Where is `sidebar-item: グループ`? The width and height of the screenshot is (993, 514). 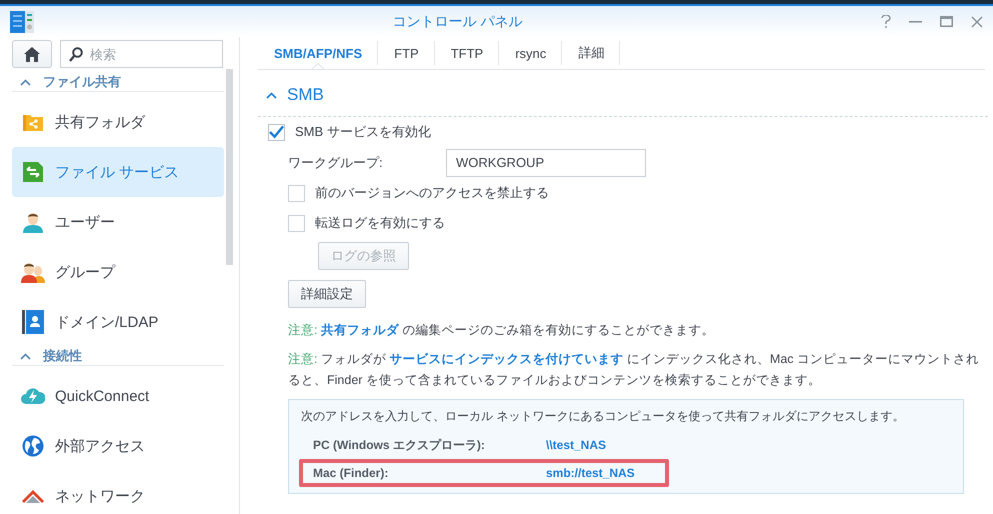
sidebar-item: グループ is located at coordinates (118, 272).